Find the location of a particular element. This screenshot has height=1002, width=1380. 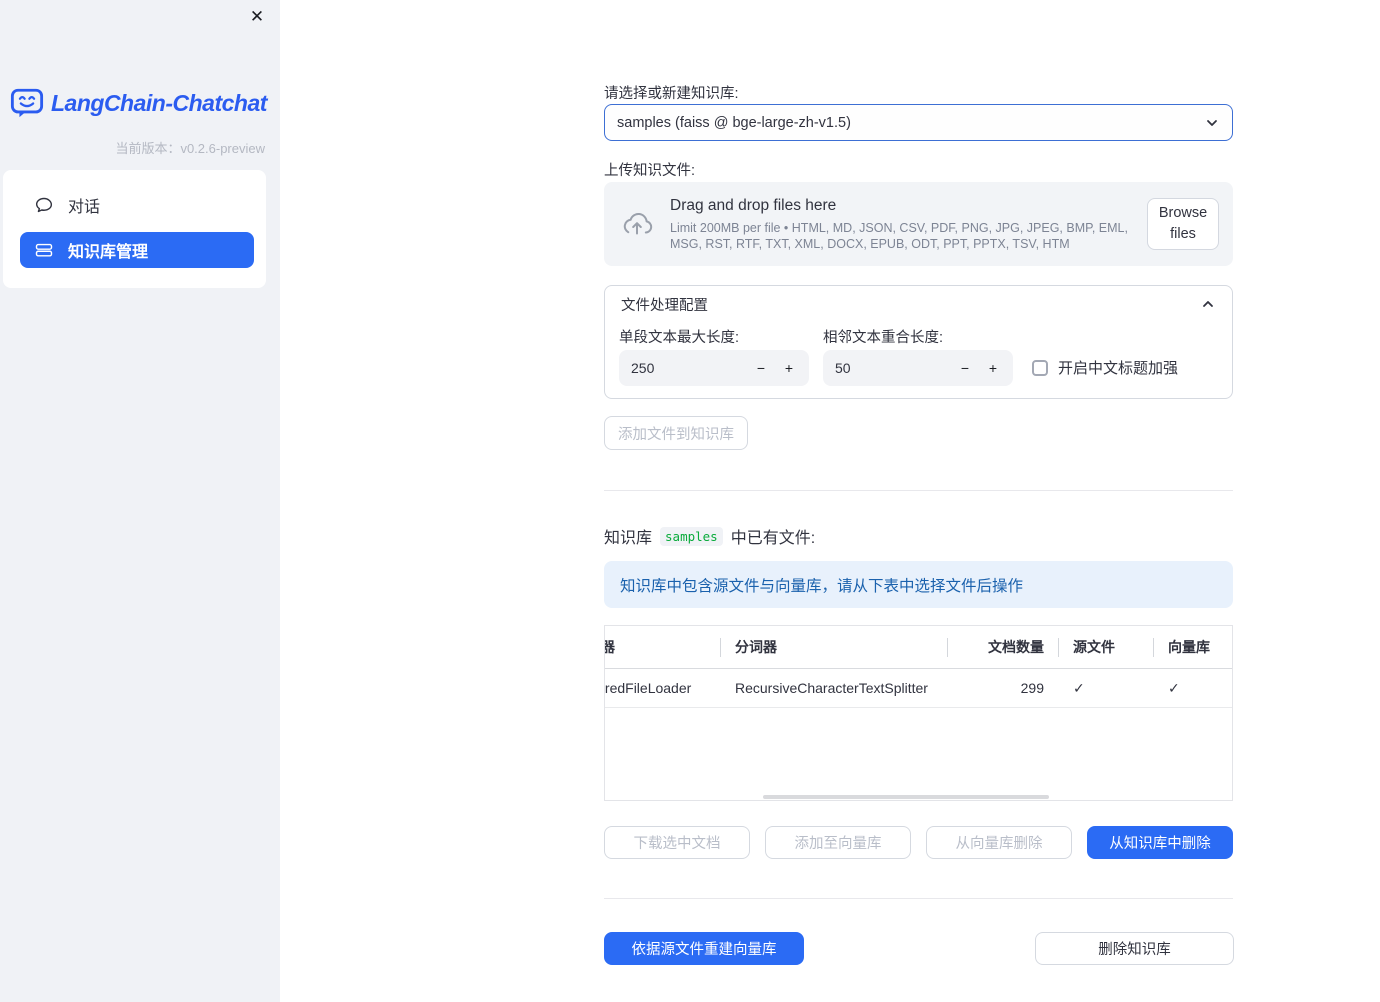

app-title: LangChain-Chatchat is located at coordinates (159, 102).